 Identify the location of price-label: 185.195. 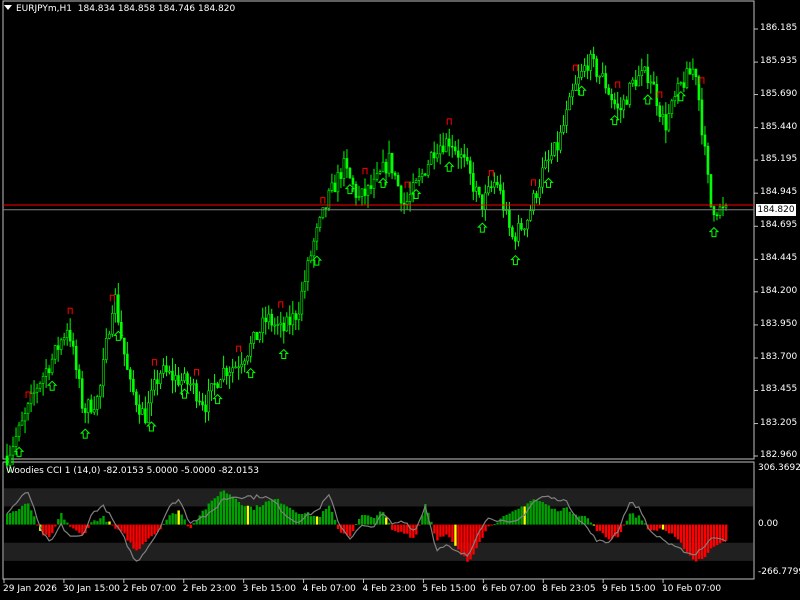
(779, 159).